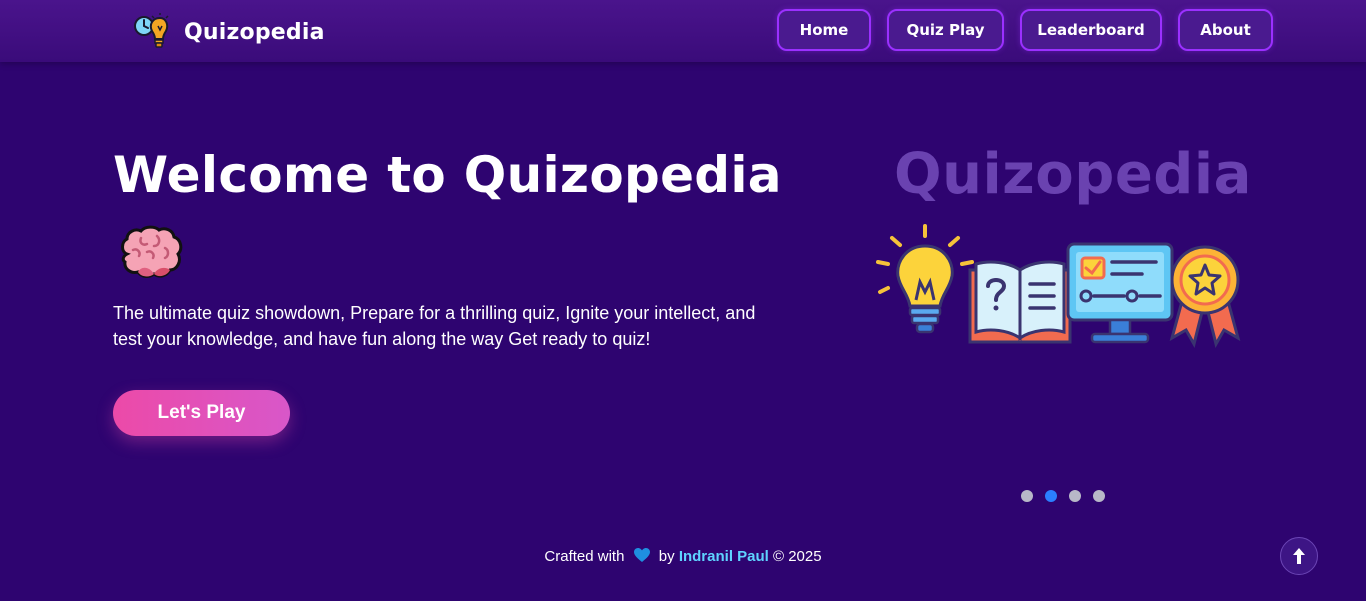 The image size is (1366, 601). I want to click on quiz-illustration, so click(1058, 286).